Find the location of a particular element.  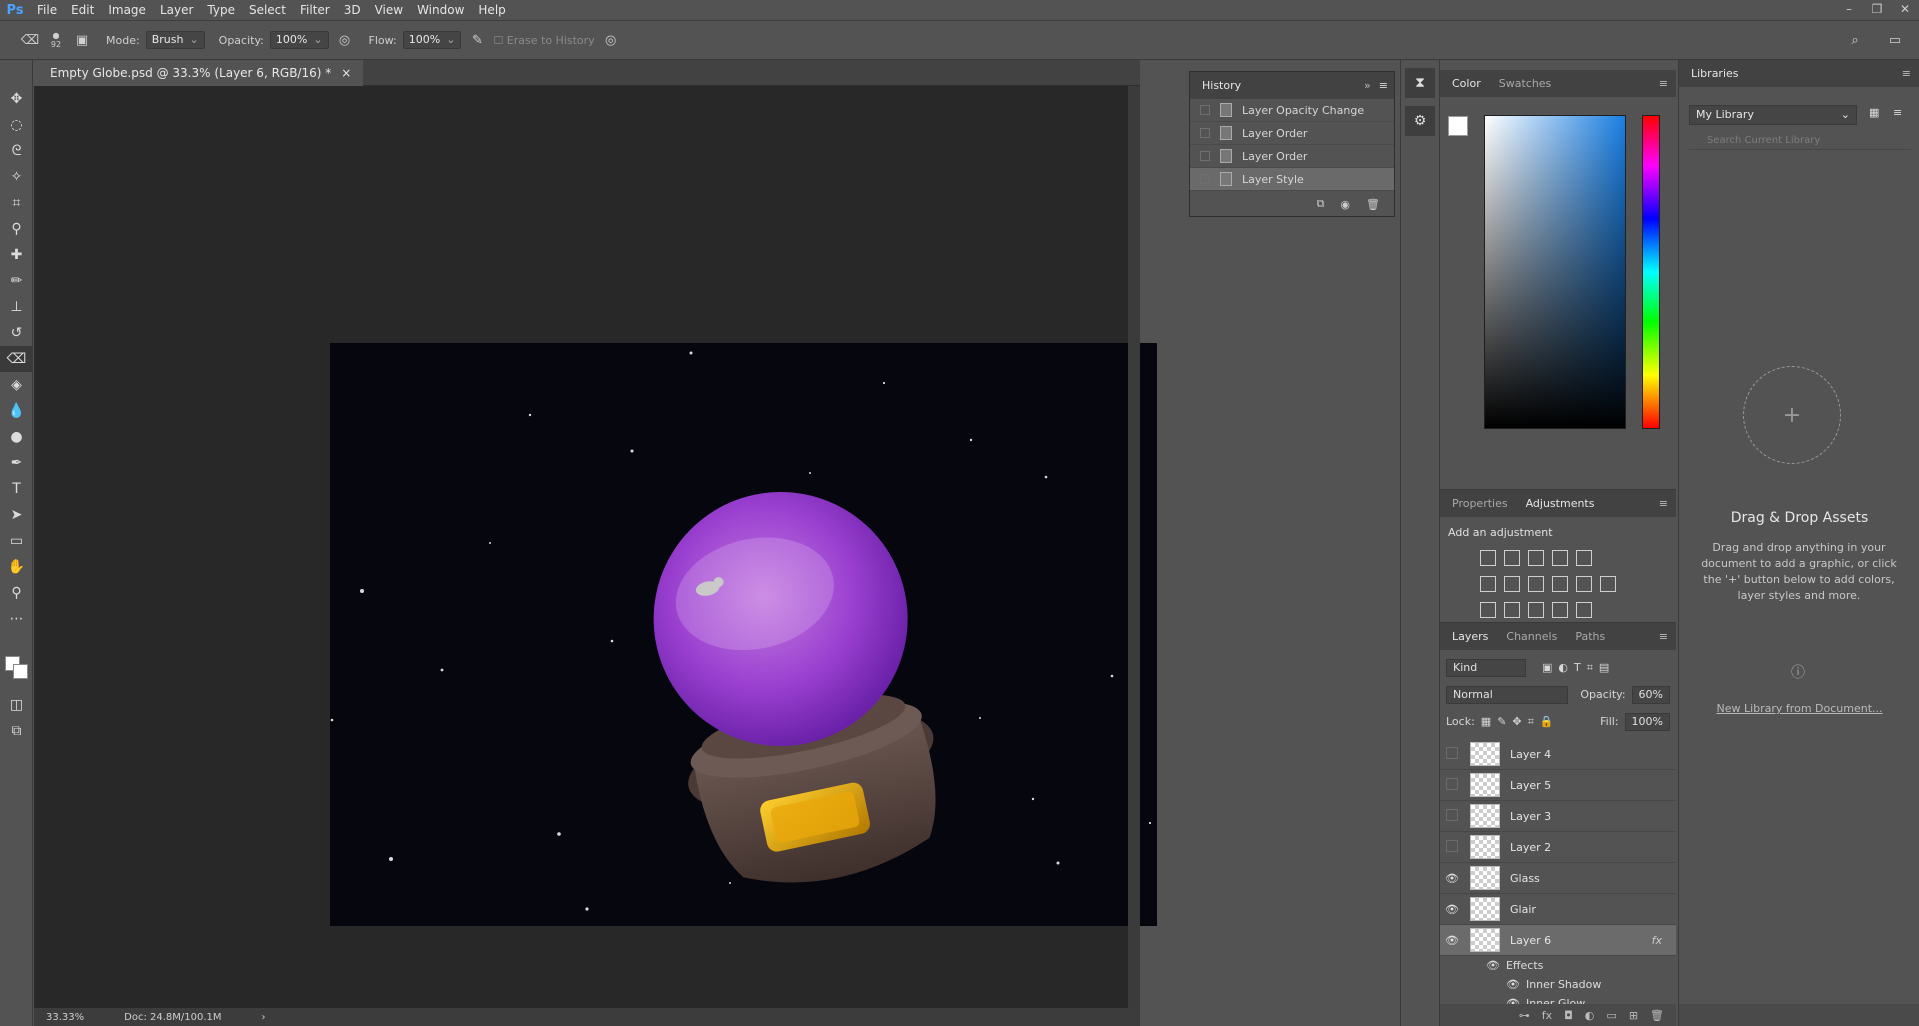

minimize-icon: – is located at coordinates (1849, 10).